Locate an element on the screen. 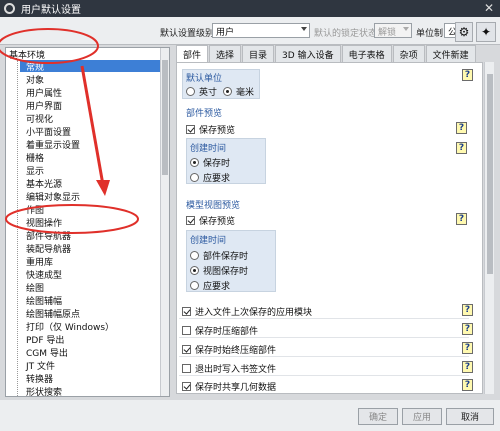 This screenshot has height=431, width=500. option-label: 进入文件上次保存的应用模块 is located at coordinates (254, 313).